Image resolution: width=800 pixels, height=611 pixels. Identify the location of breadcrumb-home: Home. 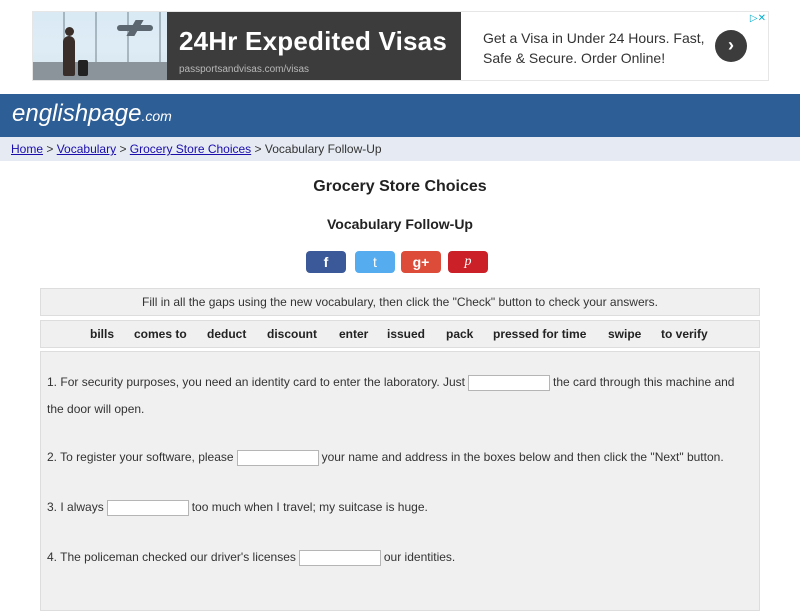
(27, 149).